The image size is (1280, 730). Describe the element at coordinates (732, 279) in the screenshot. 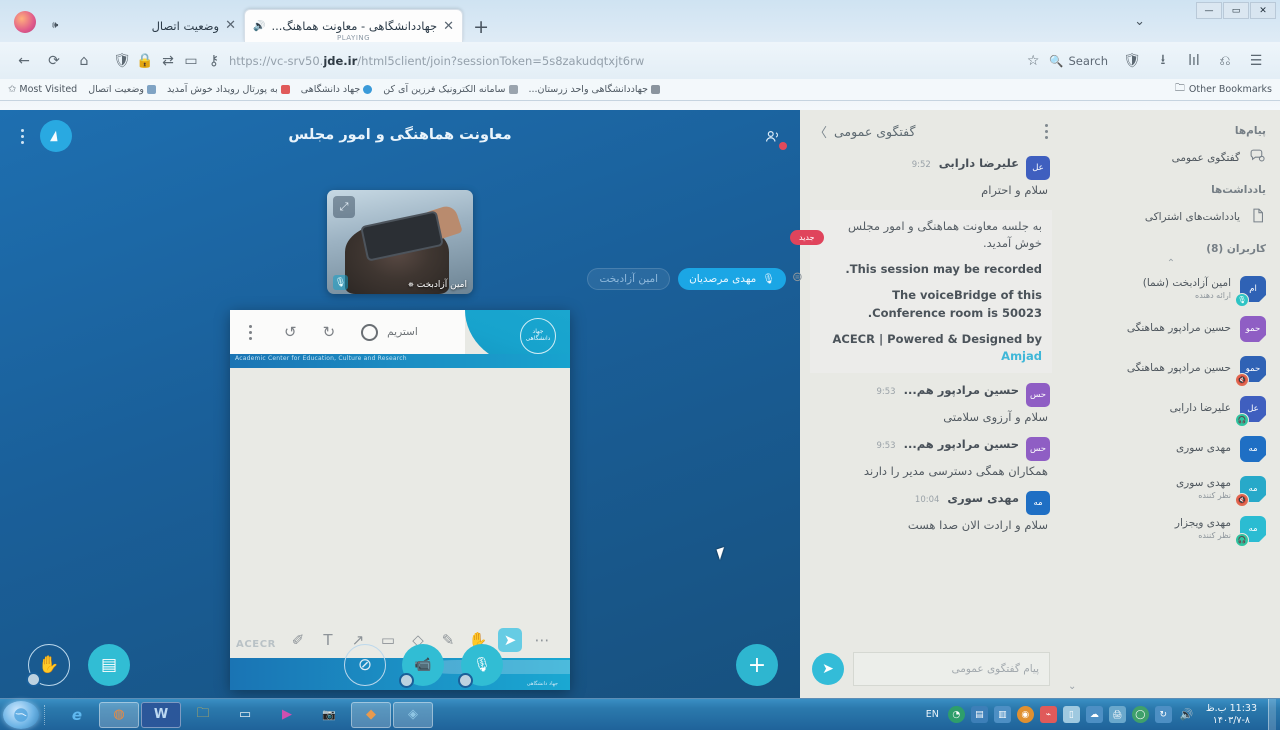

I see `talker-pill-active: 🎙 مهدی مرصدیان` at that location.